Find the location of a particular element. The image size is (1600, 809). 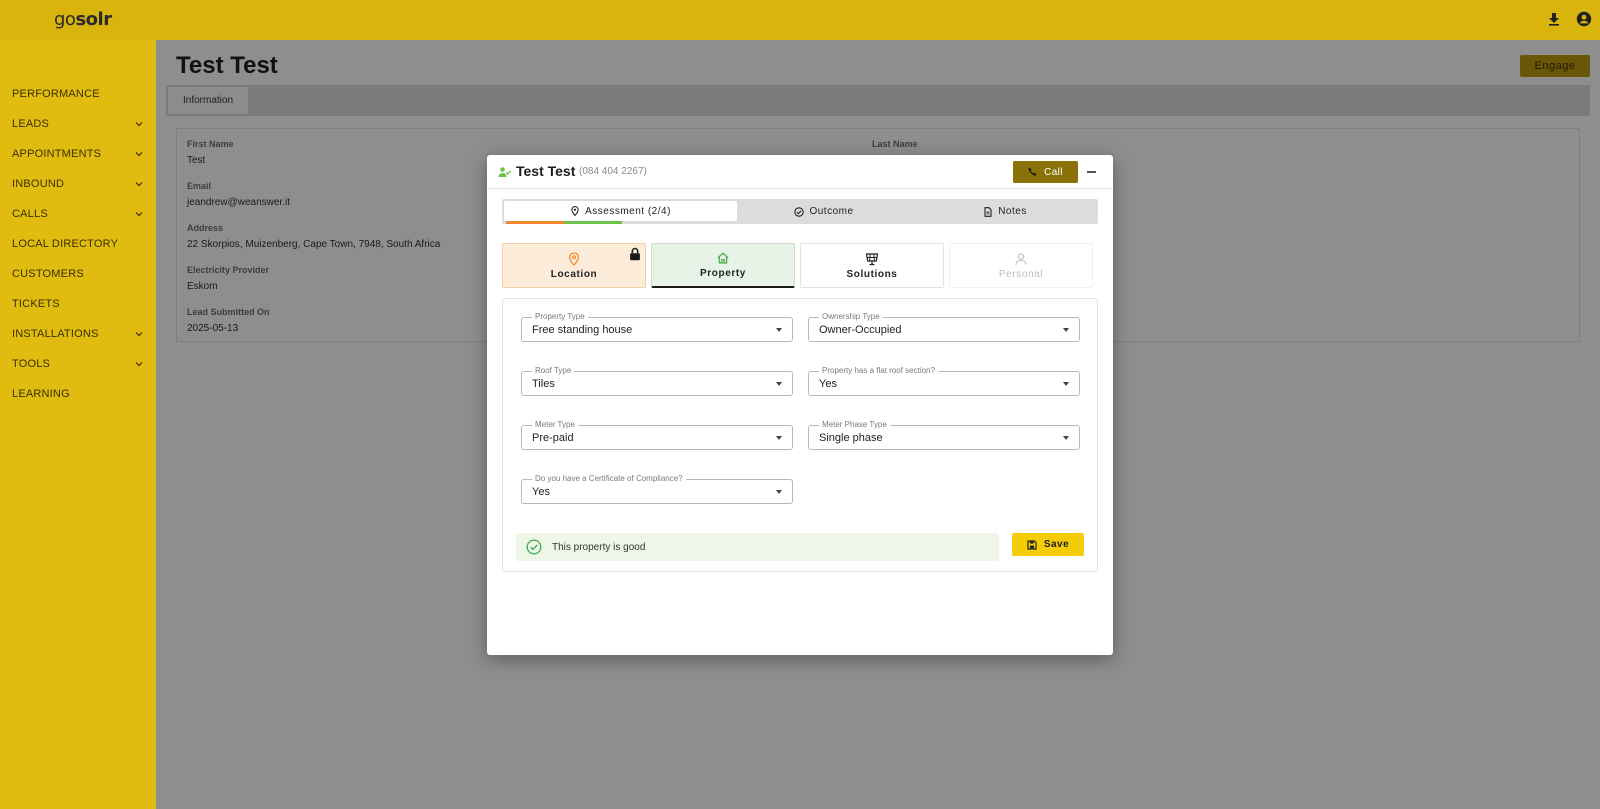

sidebar-item-label: TICKETS is located at coordinates (36, 304).